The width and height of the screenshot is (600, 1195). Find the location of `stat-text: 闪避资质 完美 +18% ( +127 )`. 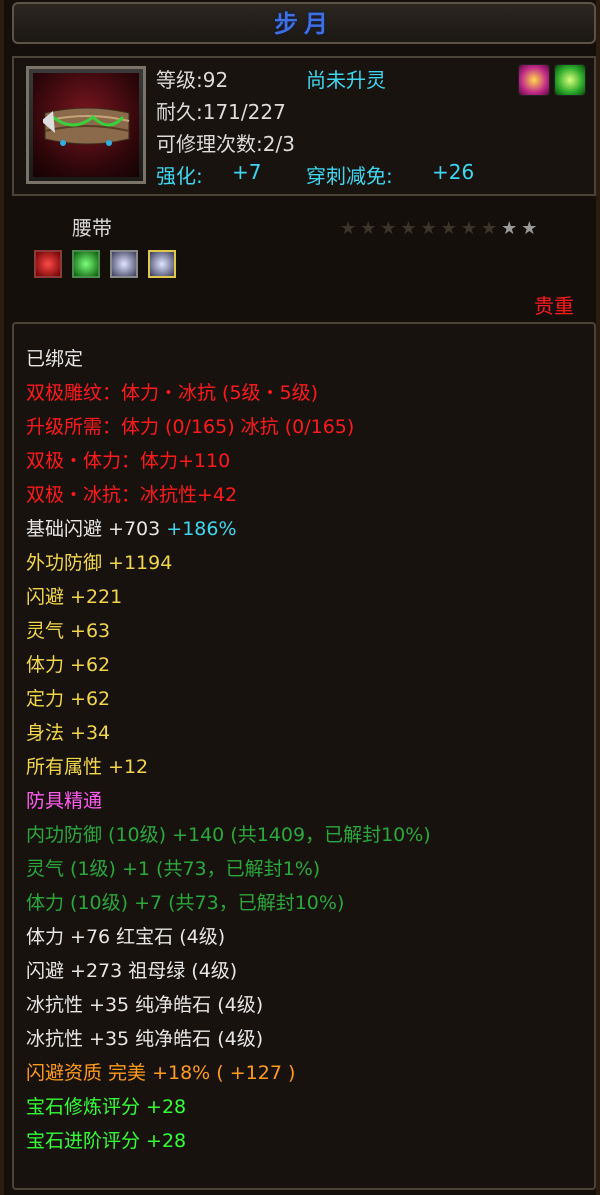

stat-text: 闪避资质 完美 +18% ( +127 ) is located at coordinates (161, 1073).